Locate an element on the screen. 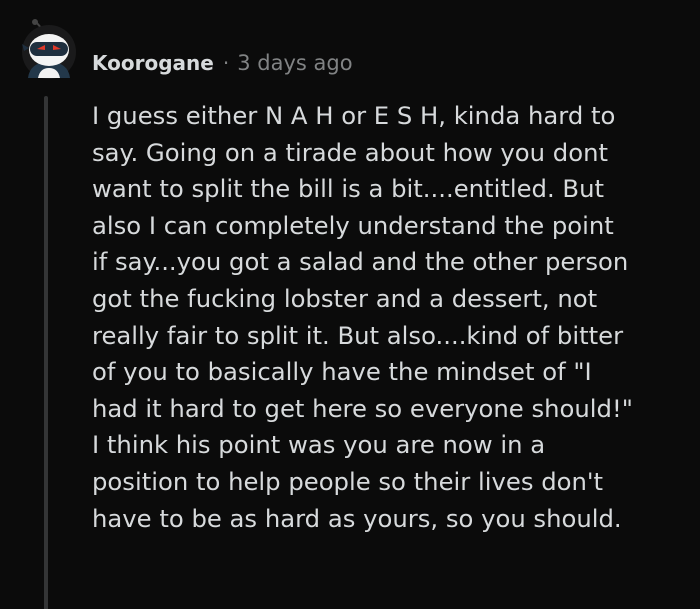  comment-timestamp: 3 days ago is located at coordinates (294, 63).